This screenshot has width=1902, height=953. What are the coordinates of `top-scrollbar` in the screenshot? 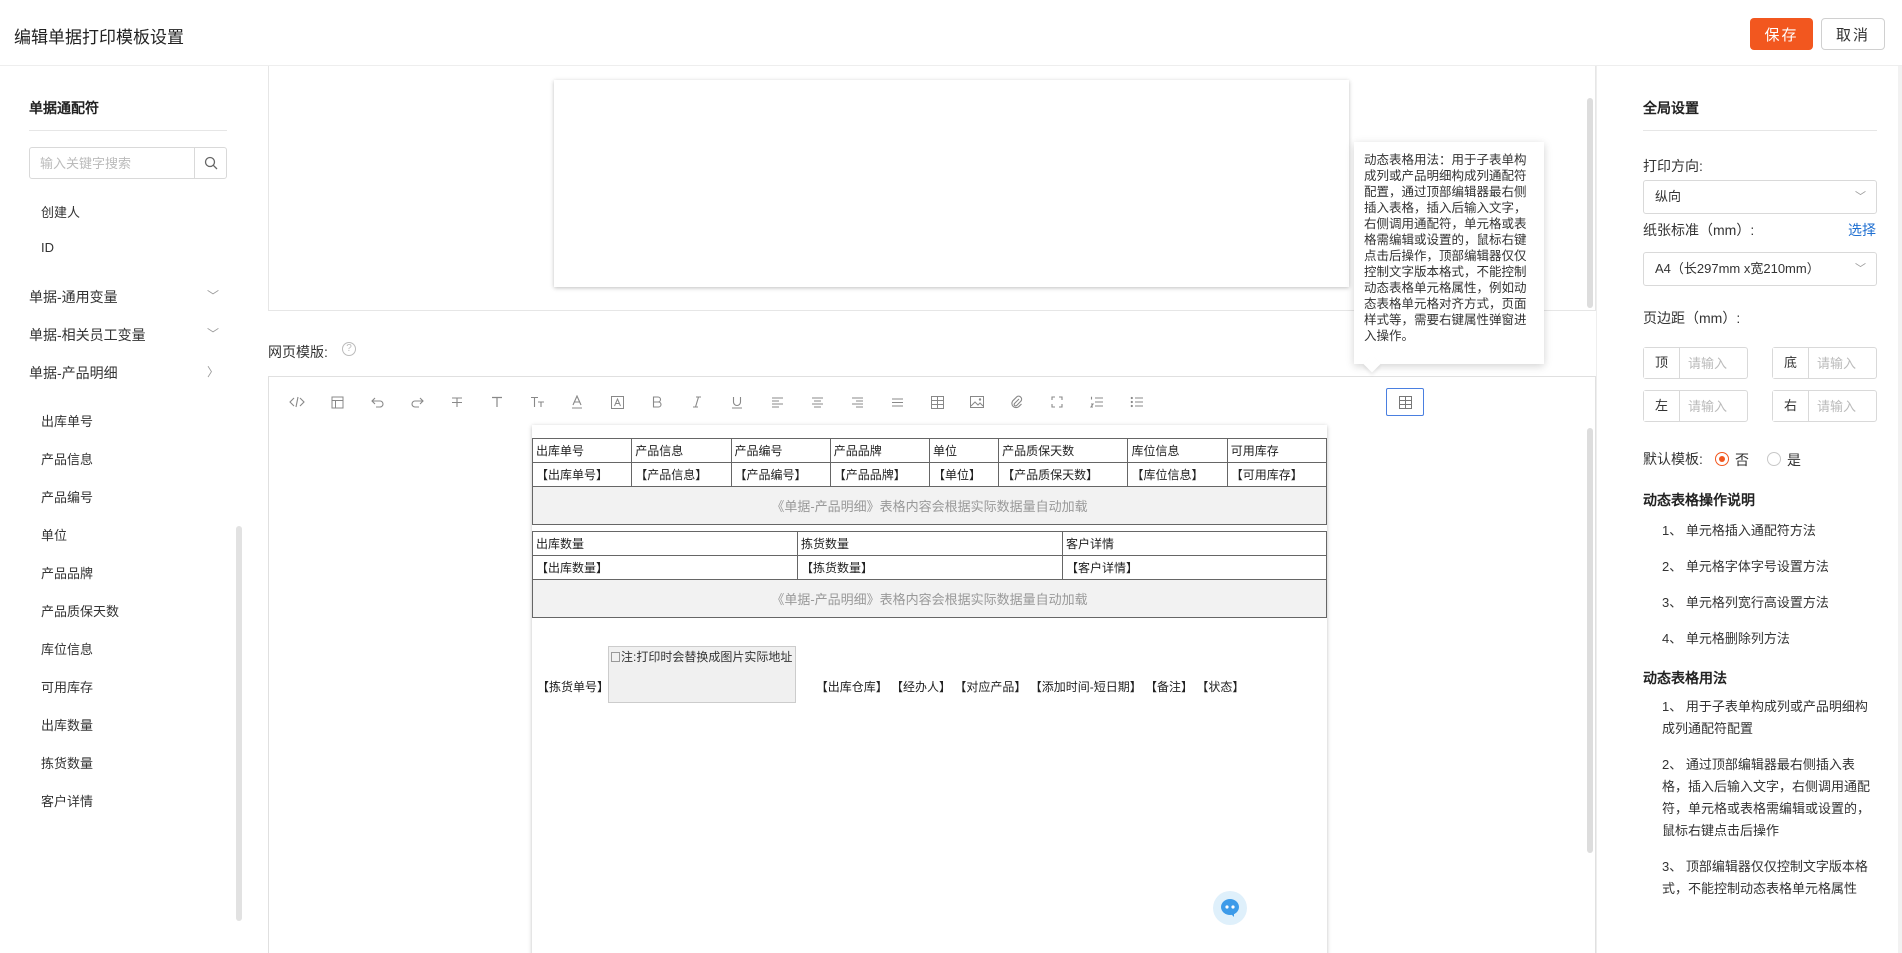 It's located at (1590, 203).